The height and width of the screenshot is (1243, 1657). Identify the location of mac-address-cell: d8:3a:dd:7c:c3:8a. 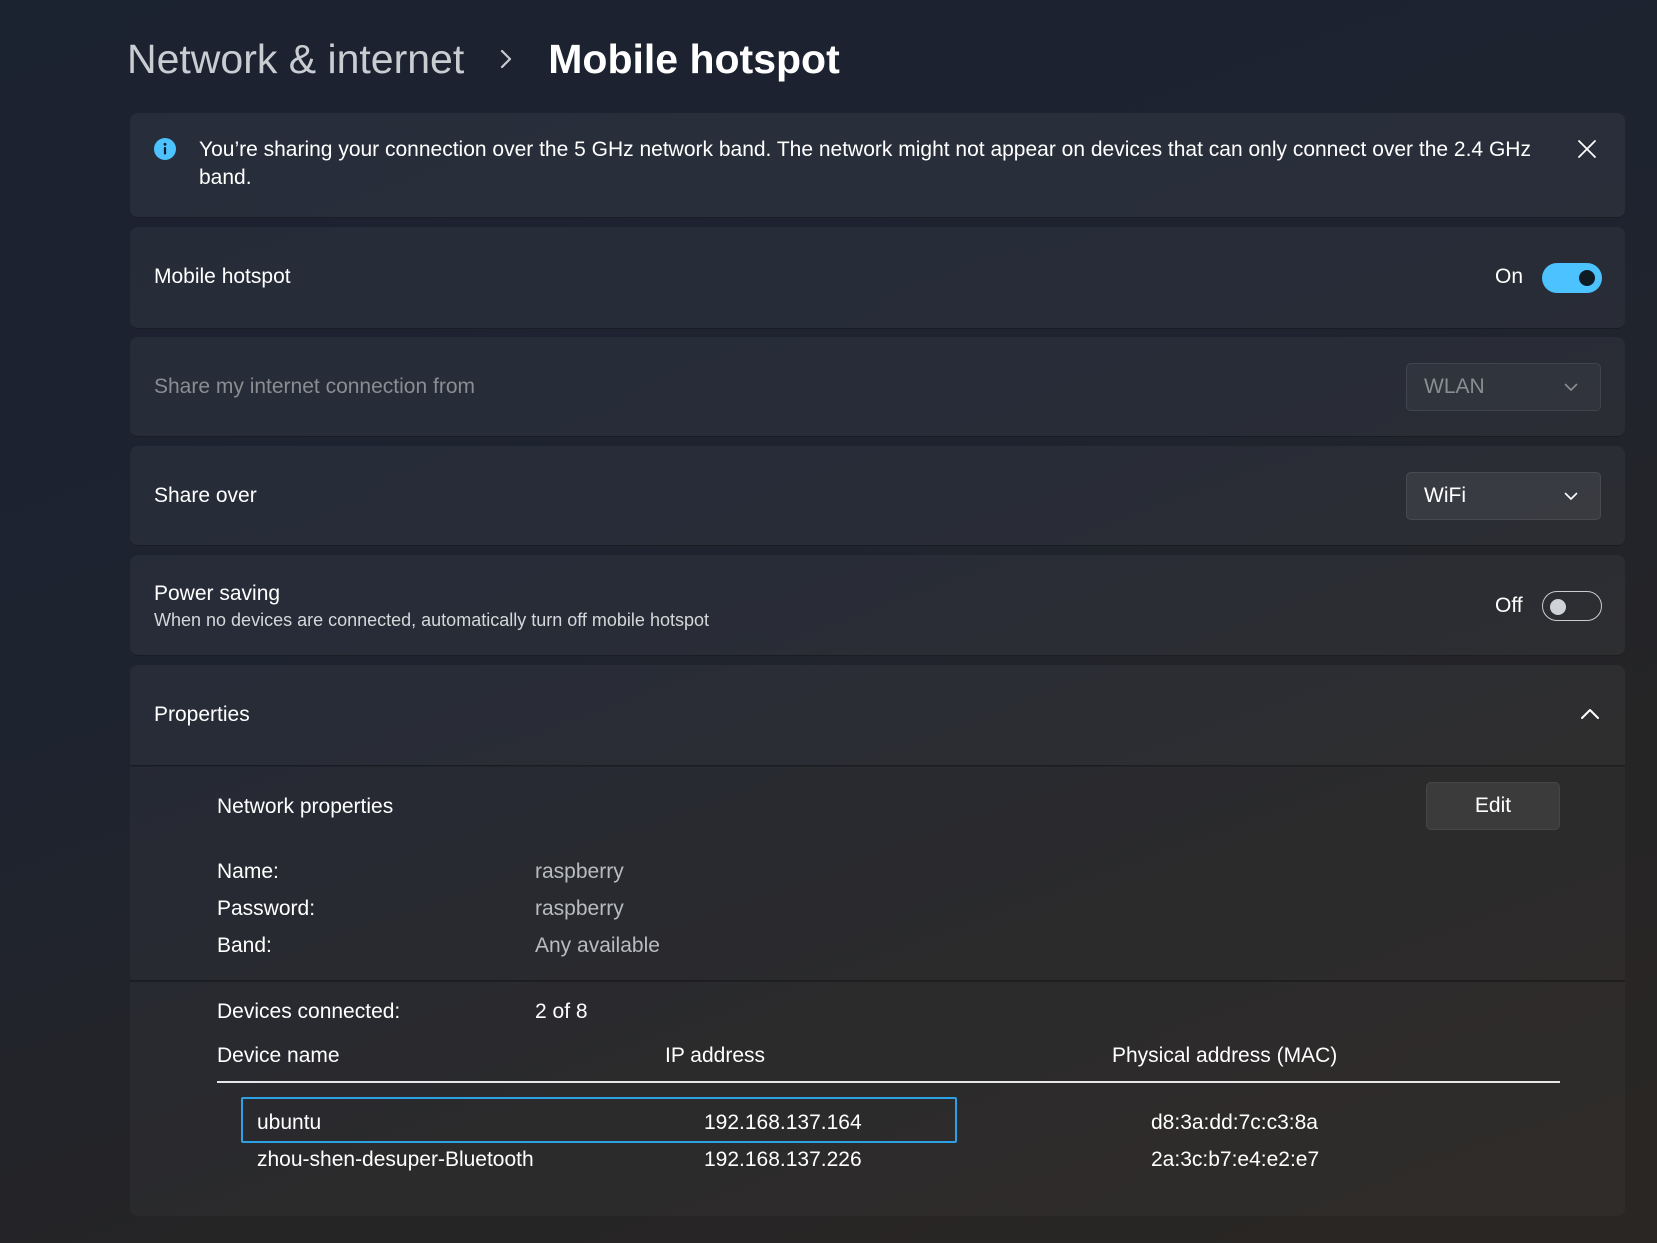
(1234, 1122).